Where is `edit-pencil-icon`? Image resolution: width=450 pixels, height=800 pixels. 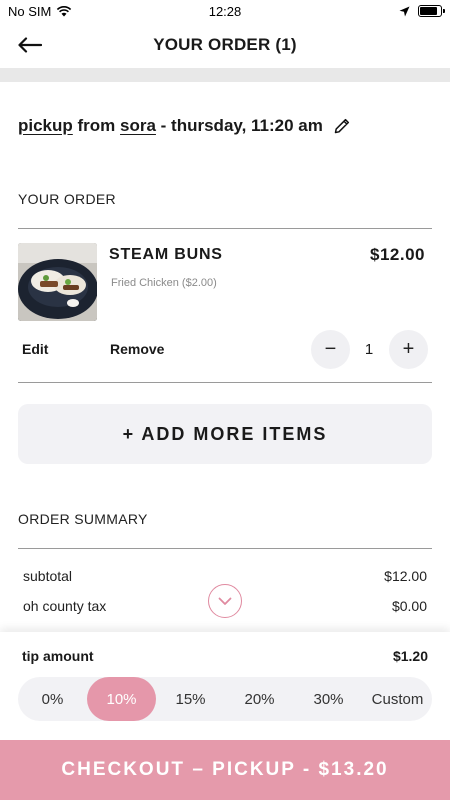 edit-pencil-icon is located at coordinates (342, 126).